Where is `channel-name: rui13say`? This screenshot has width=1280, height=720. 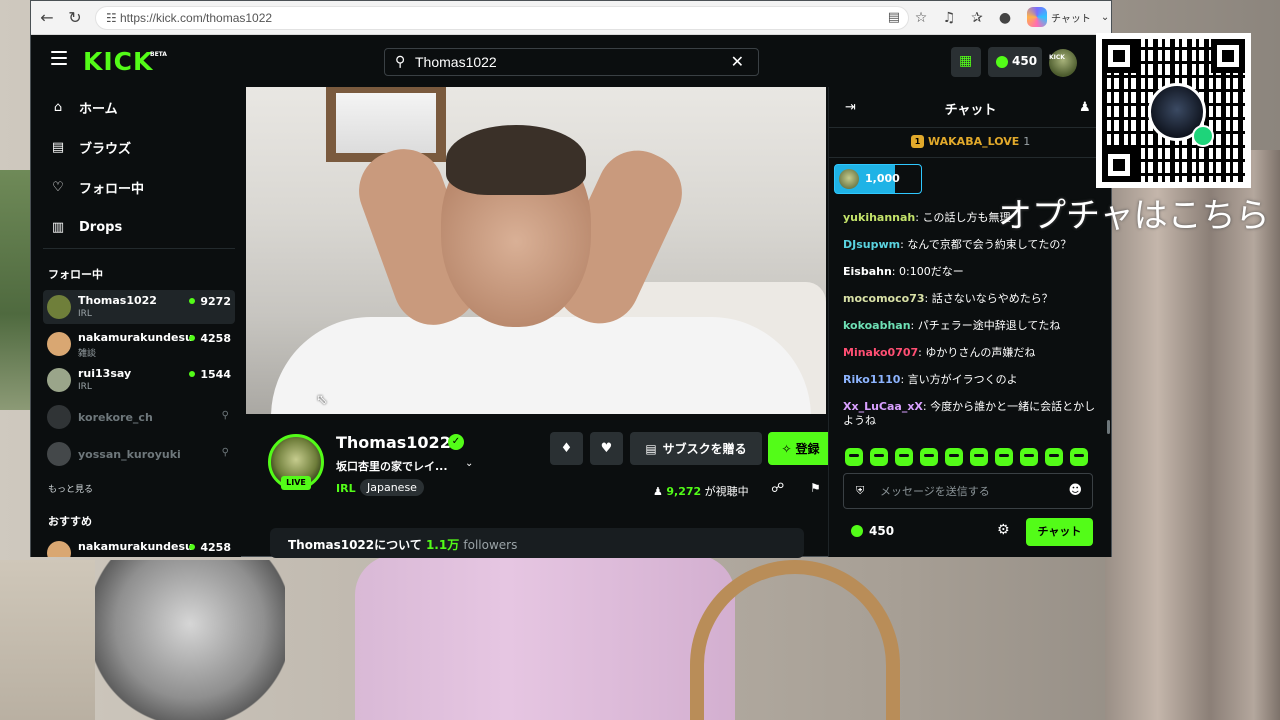 channel-name: rui13say is located at coordinates (105, 373).